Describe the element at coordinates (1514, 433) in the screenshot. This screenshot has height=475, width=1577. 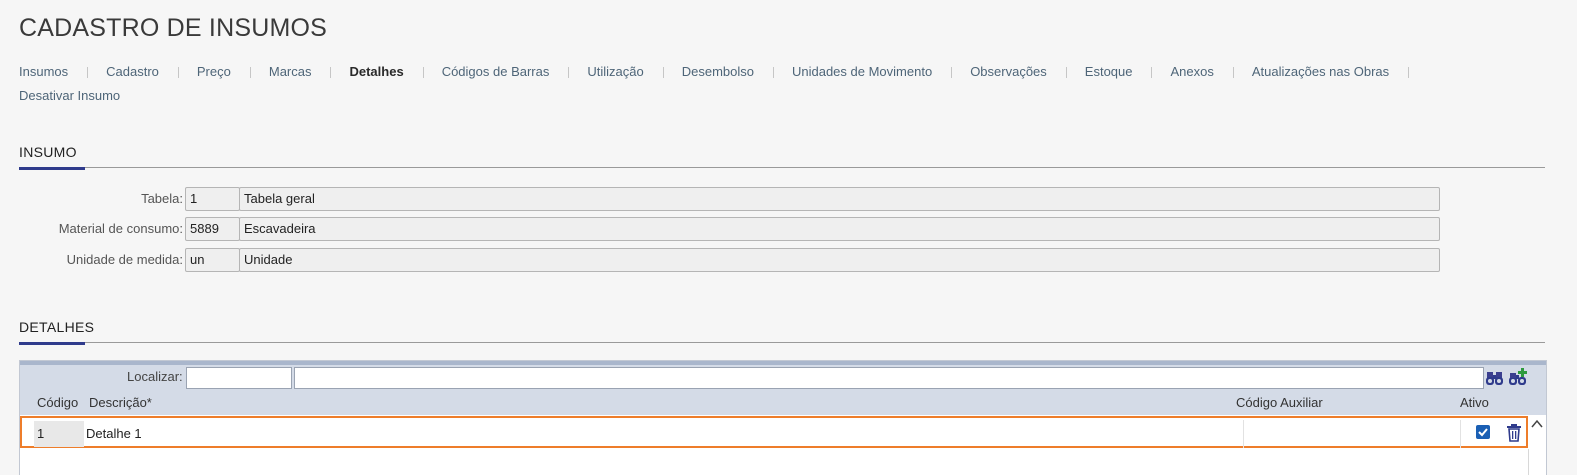
I see `trash-icon` at that location.